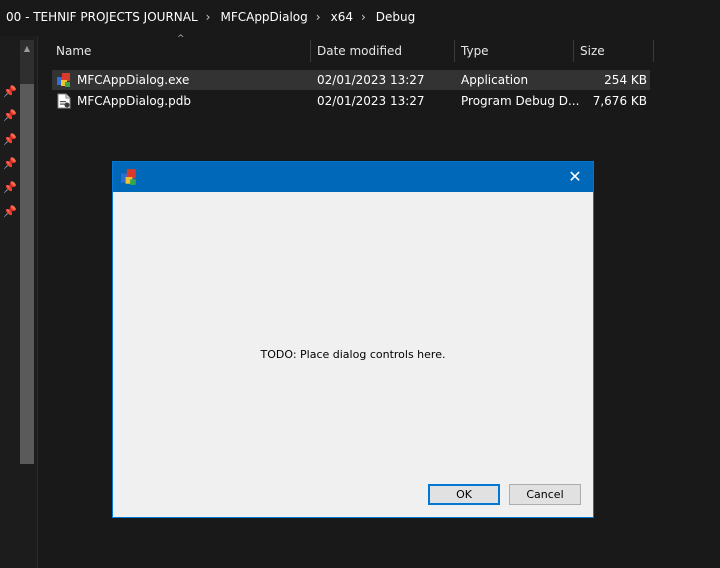 Image resolution: width=720 pixels, height=568 pixels. Describe the element at coordinates (73, 51) in the screenshot. I see `column-header-name: Name` at that location.